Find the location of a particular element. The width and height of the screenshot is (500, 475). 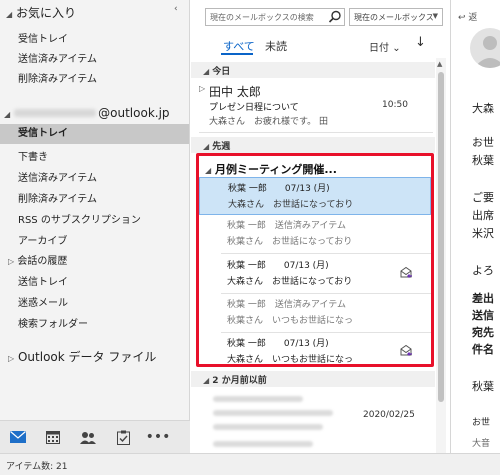

folder-deleted-items: 削除済みアイテム is located at coordinates (57, 197).